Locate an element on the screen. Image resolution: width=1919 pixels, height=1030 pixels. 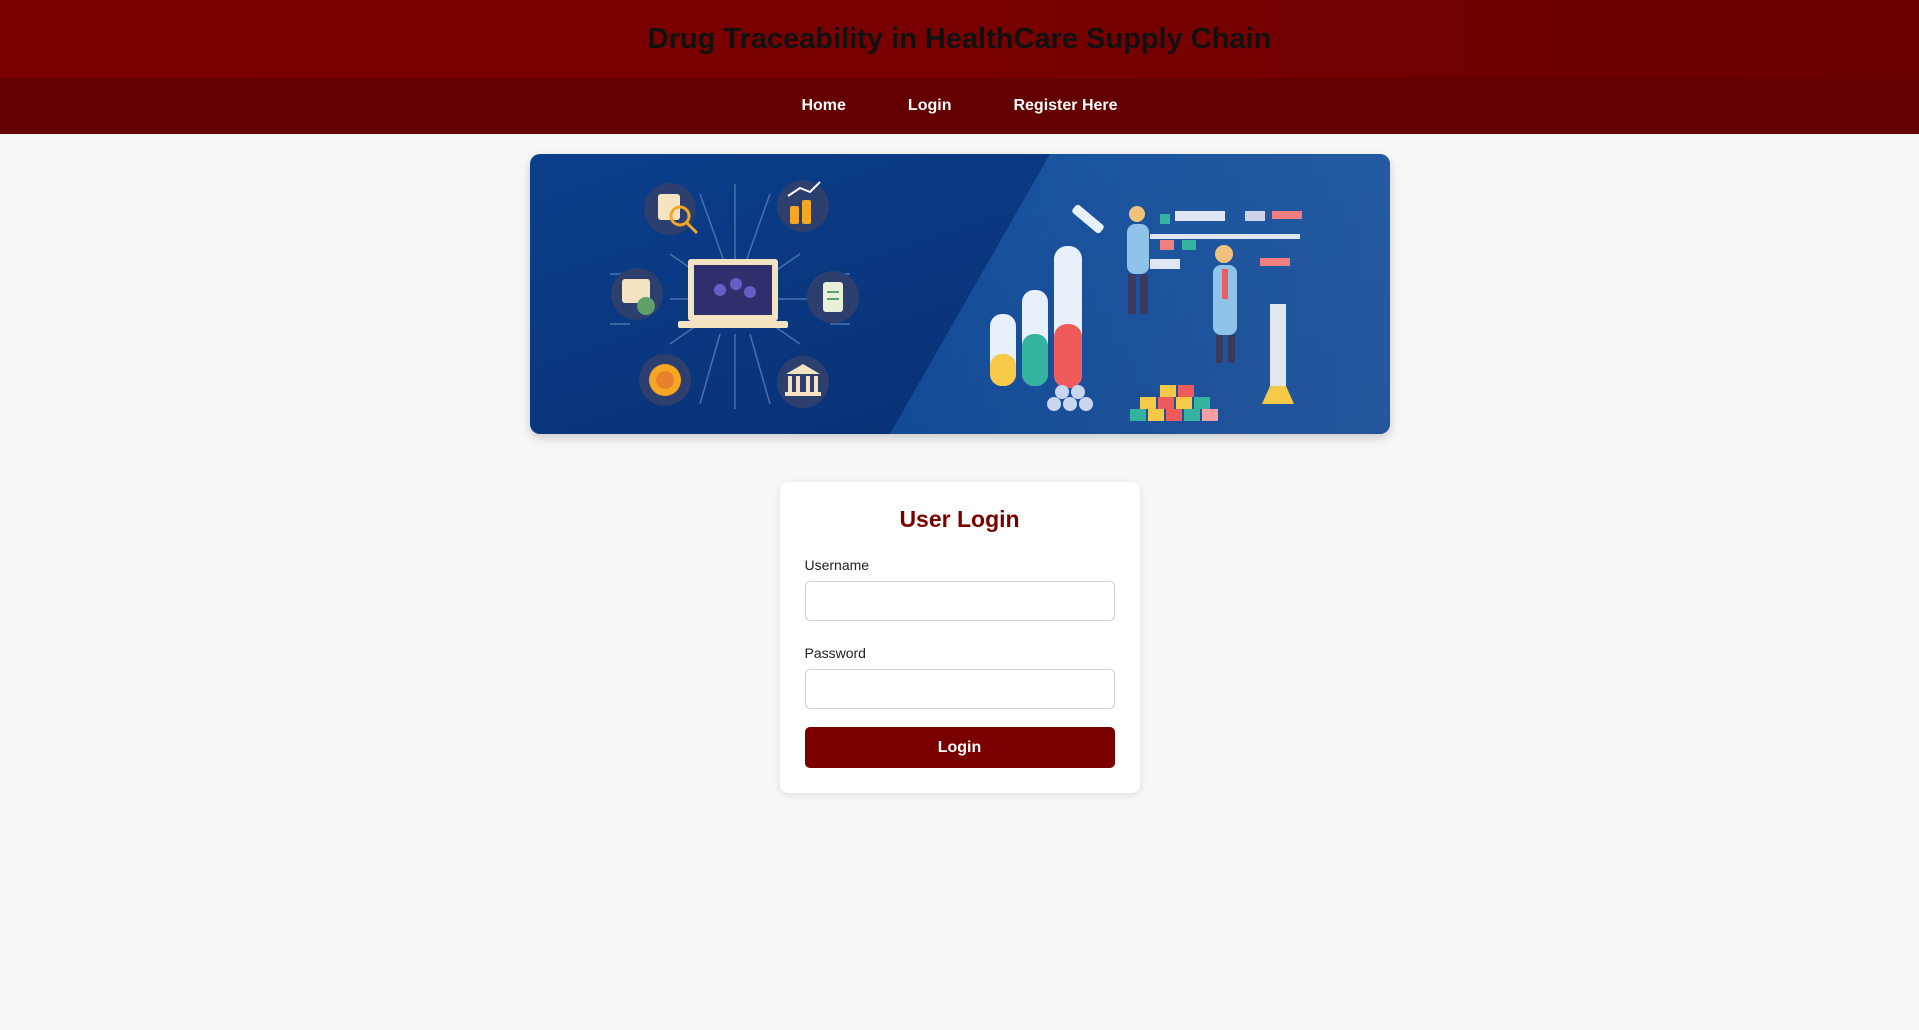
nav-login-link: Login is located at coordinates (930, 106).